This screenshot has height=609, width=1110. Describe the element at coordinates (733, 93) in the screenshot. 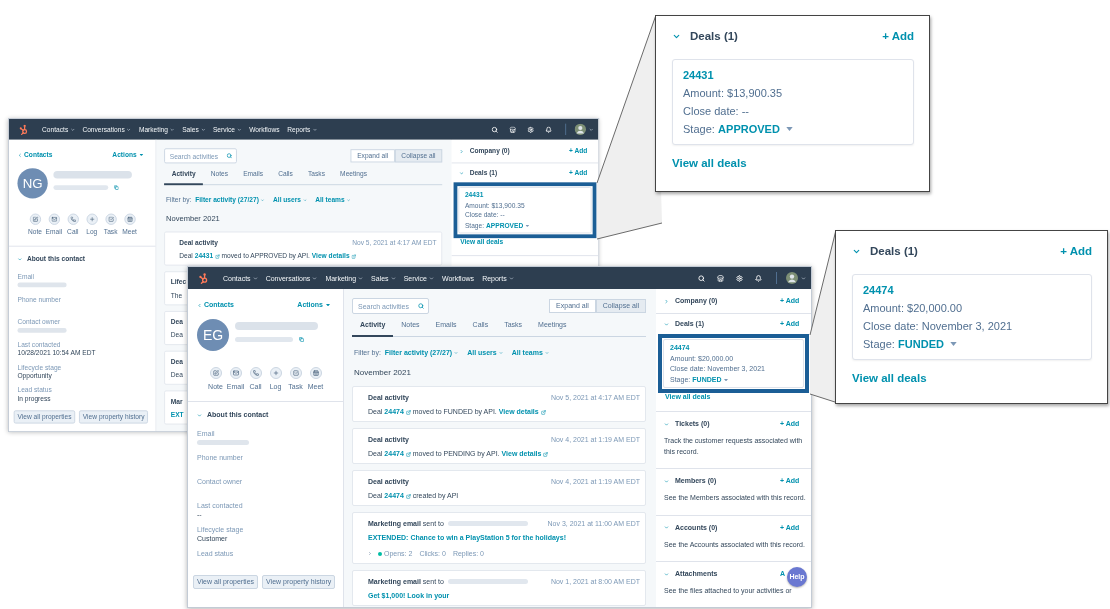

I see `deal-amount: Amount: $13,900.35` at that location.